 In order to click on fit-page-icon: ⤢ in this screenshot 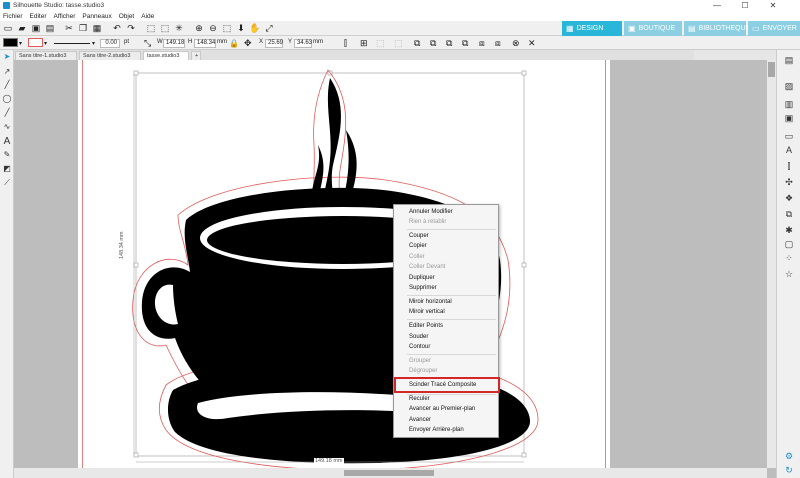, I will do `click(269, 28)`.